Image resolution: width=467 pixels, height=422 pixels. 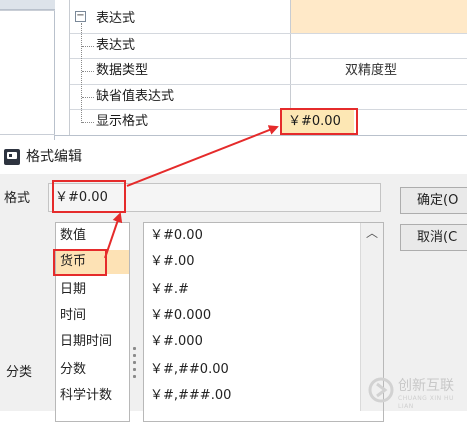 What do you see at coordinates (372, 233) in the screenshot?
I see `scroll-up-chevron-icon: ︿` at bounding box center [372, 233].